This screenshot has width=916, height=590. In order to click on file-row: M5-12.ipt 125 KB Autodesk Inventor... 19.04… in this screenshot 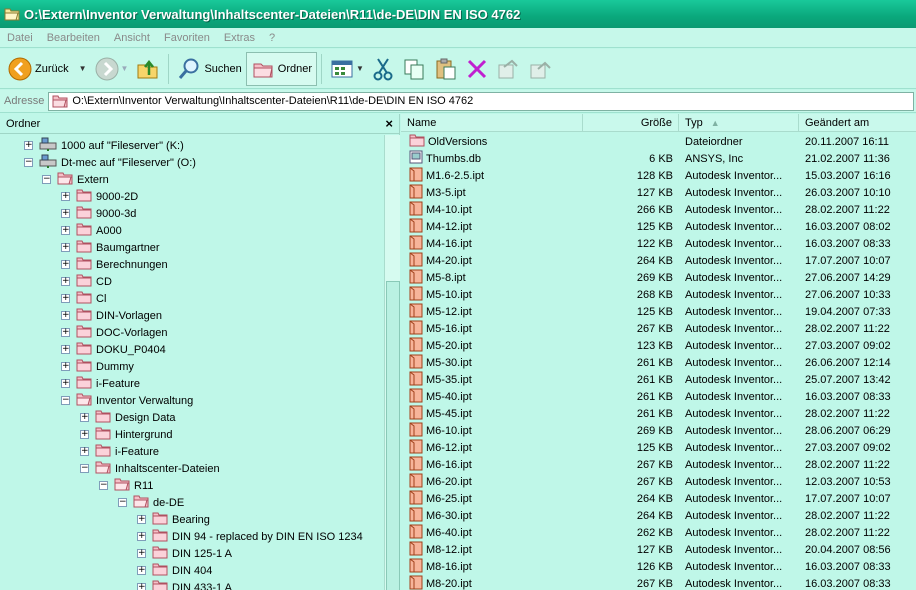, I will do `click(658, 311)`.